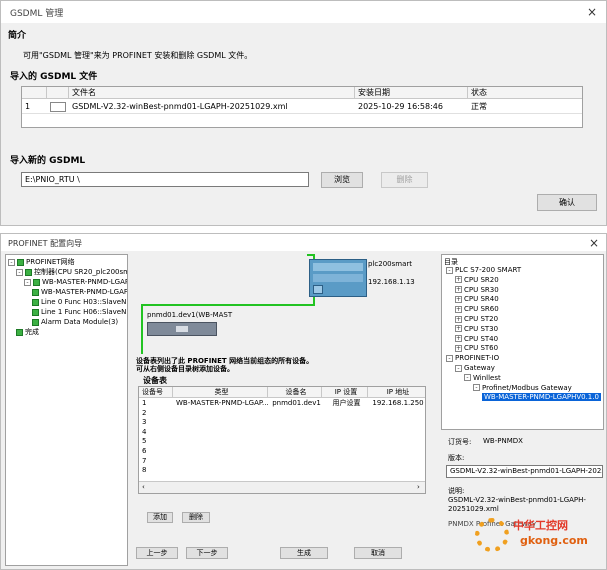 Image resolution: width=607 pixels, height=570 pixels. Describe the element at coordinates (190, 315) in the screenshot. I see `io-device-name-label: pnmd01.dev1(WB-MAST` at that location.